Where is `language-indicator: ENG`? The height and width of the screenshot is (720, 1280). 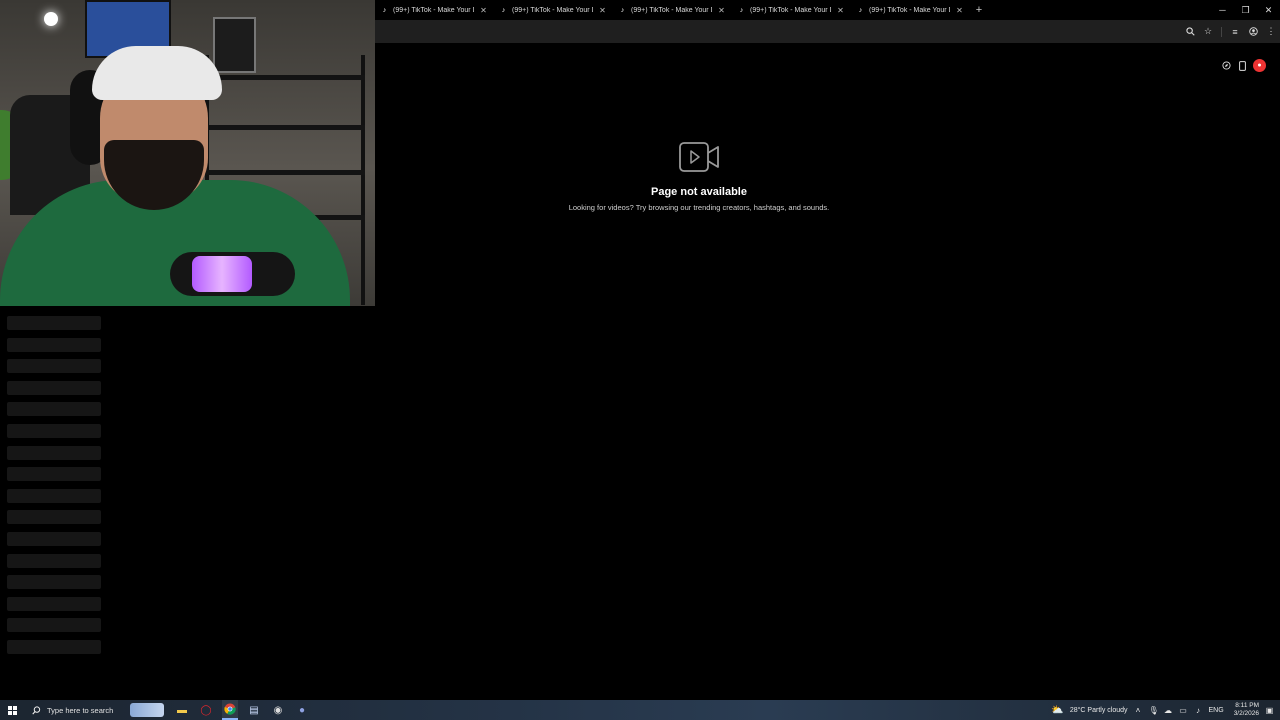 language-indicator: ENG is located at coordinates (1216, 710).